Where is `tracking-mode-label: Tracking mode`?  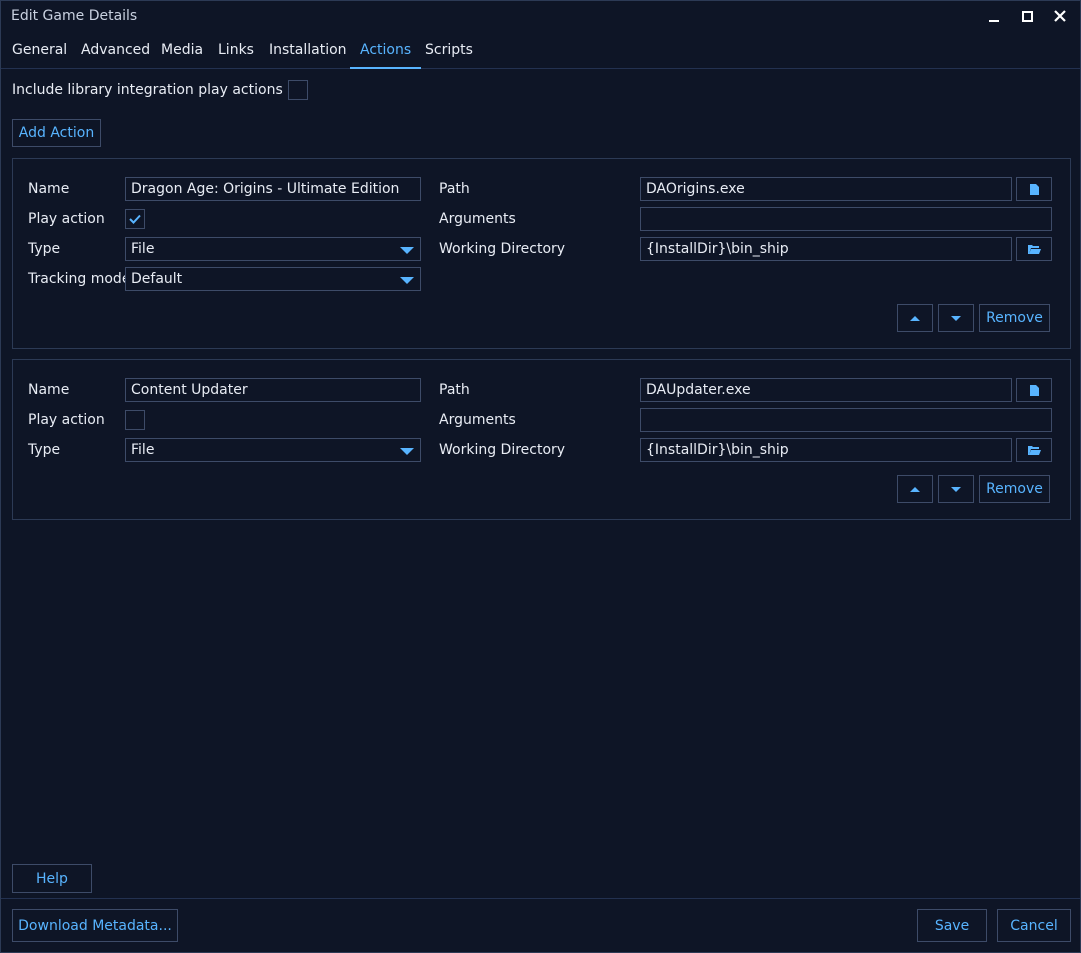
tracking-mode-label: Tracking mode is located at coordinates (79, 279).